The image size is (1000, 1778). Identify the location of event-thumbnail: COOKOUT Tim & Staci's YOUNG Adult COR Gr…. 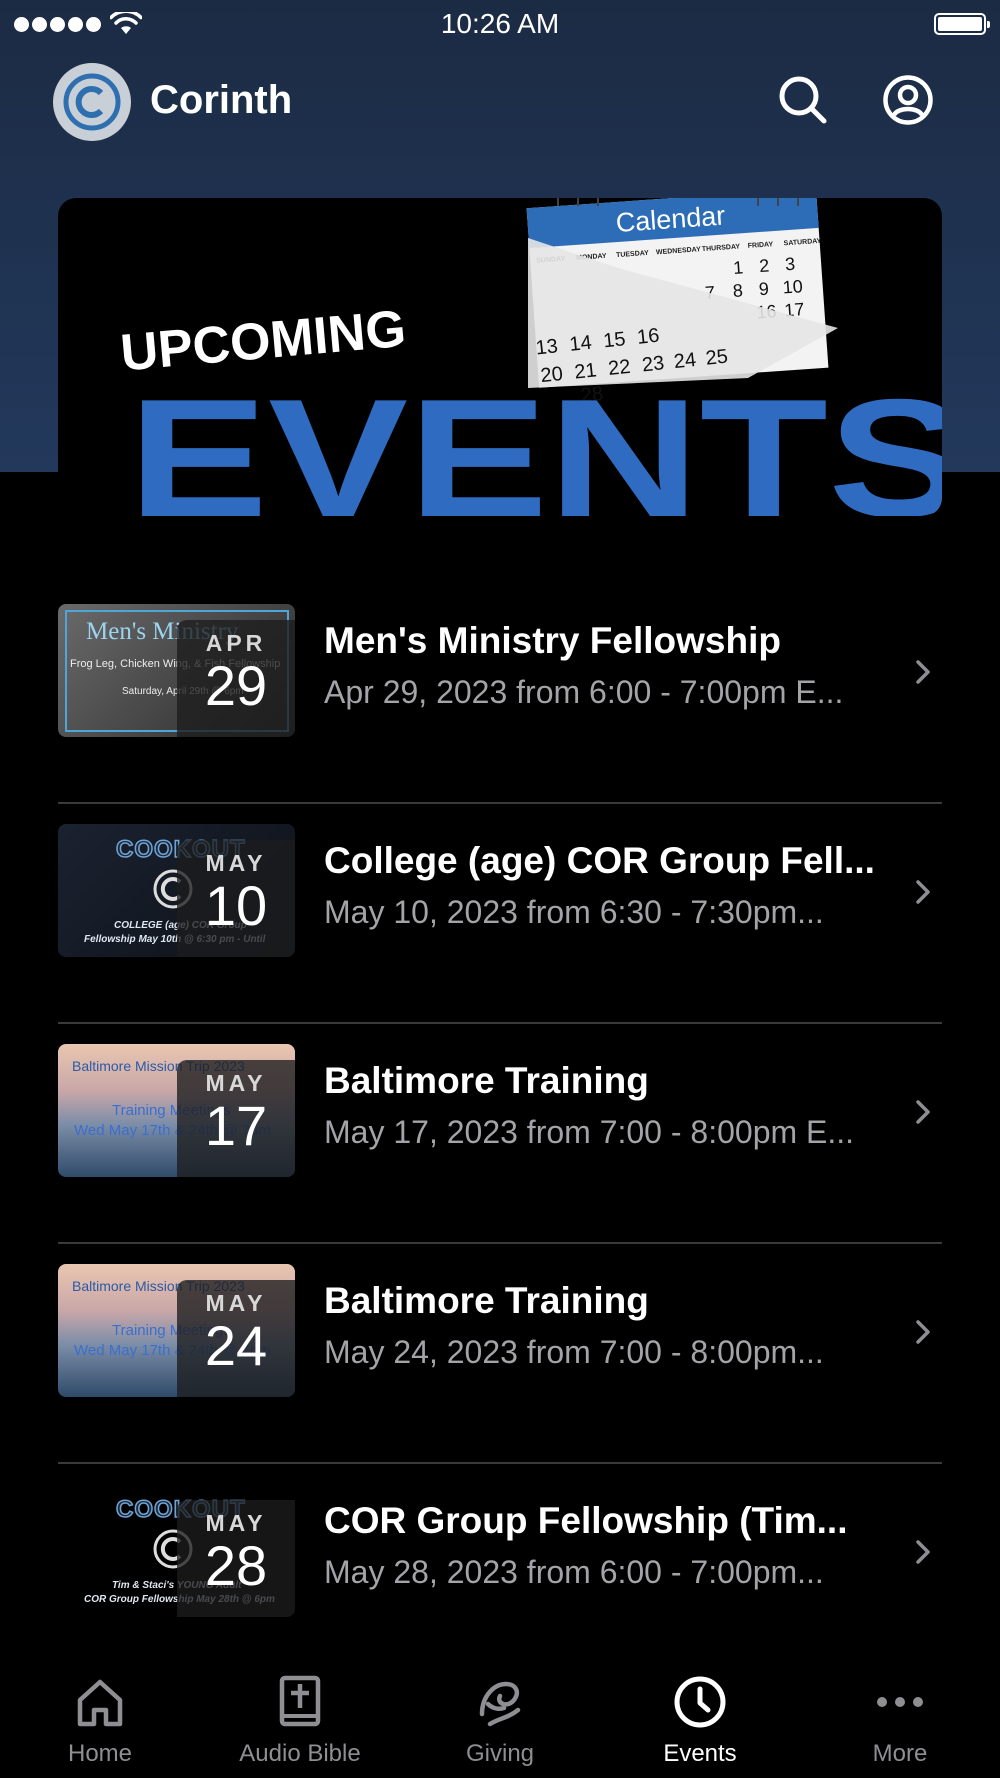
(176, 1550).